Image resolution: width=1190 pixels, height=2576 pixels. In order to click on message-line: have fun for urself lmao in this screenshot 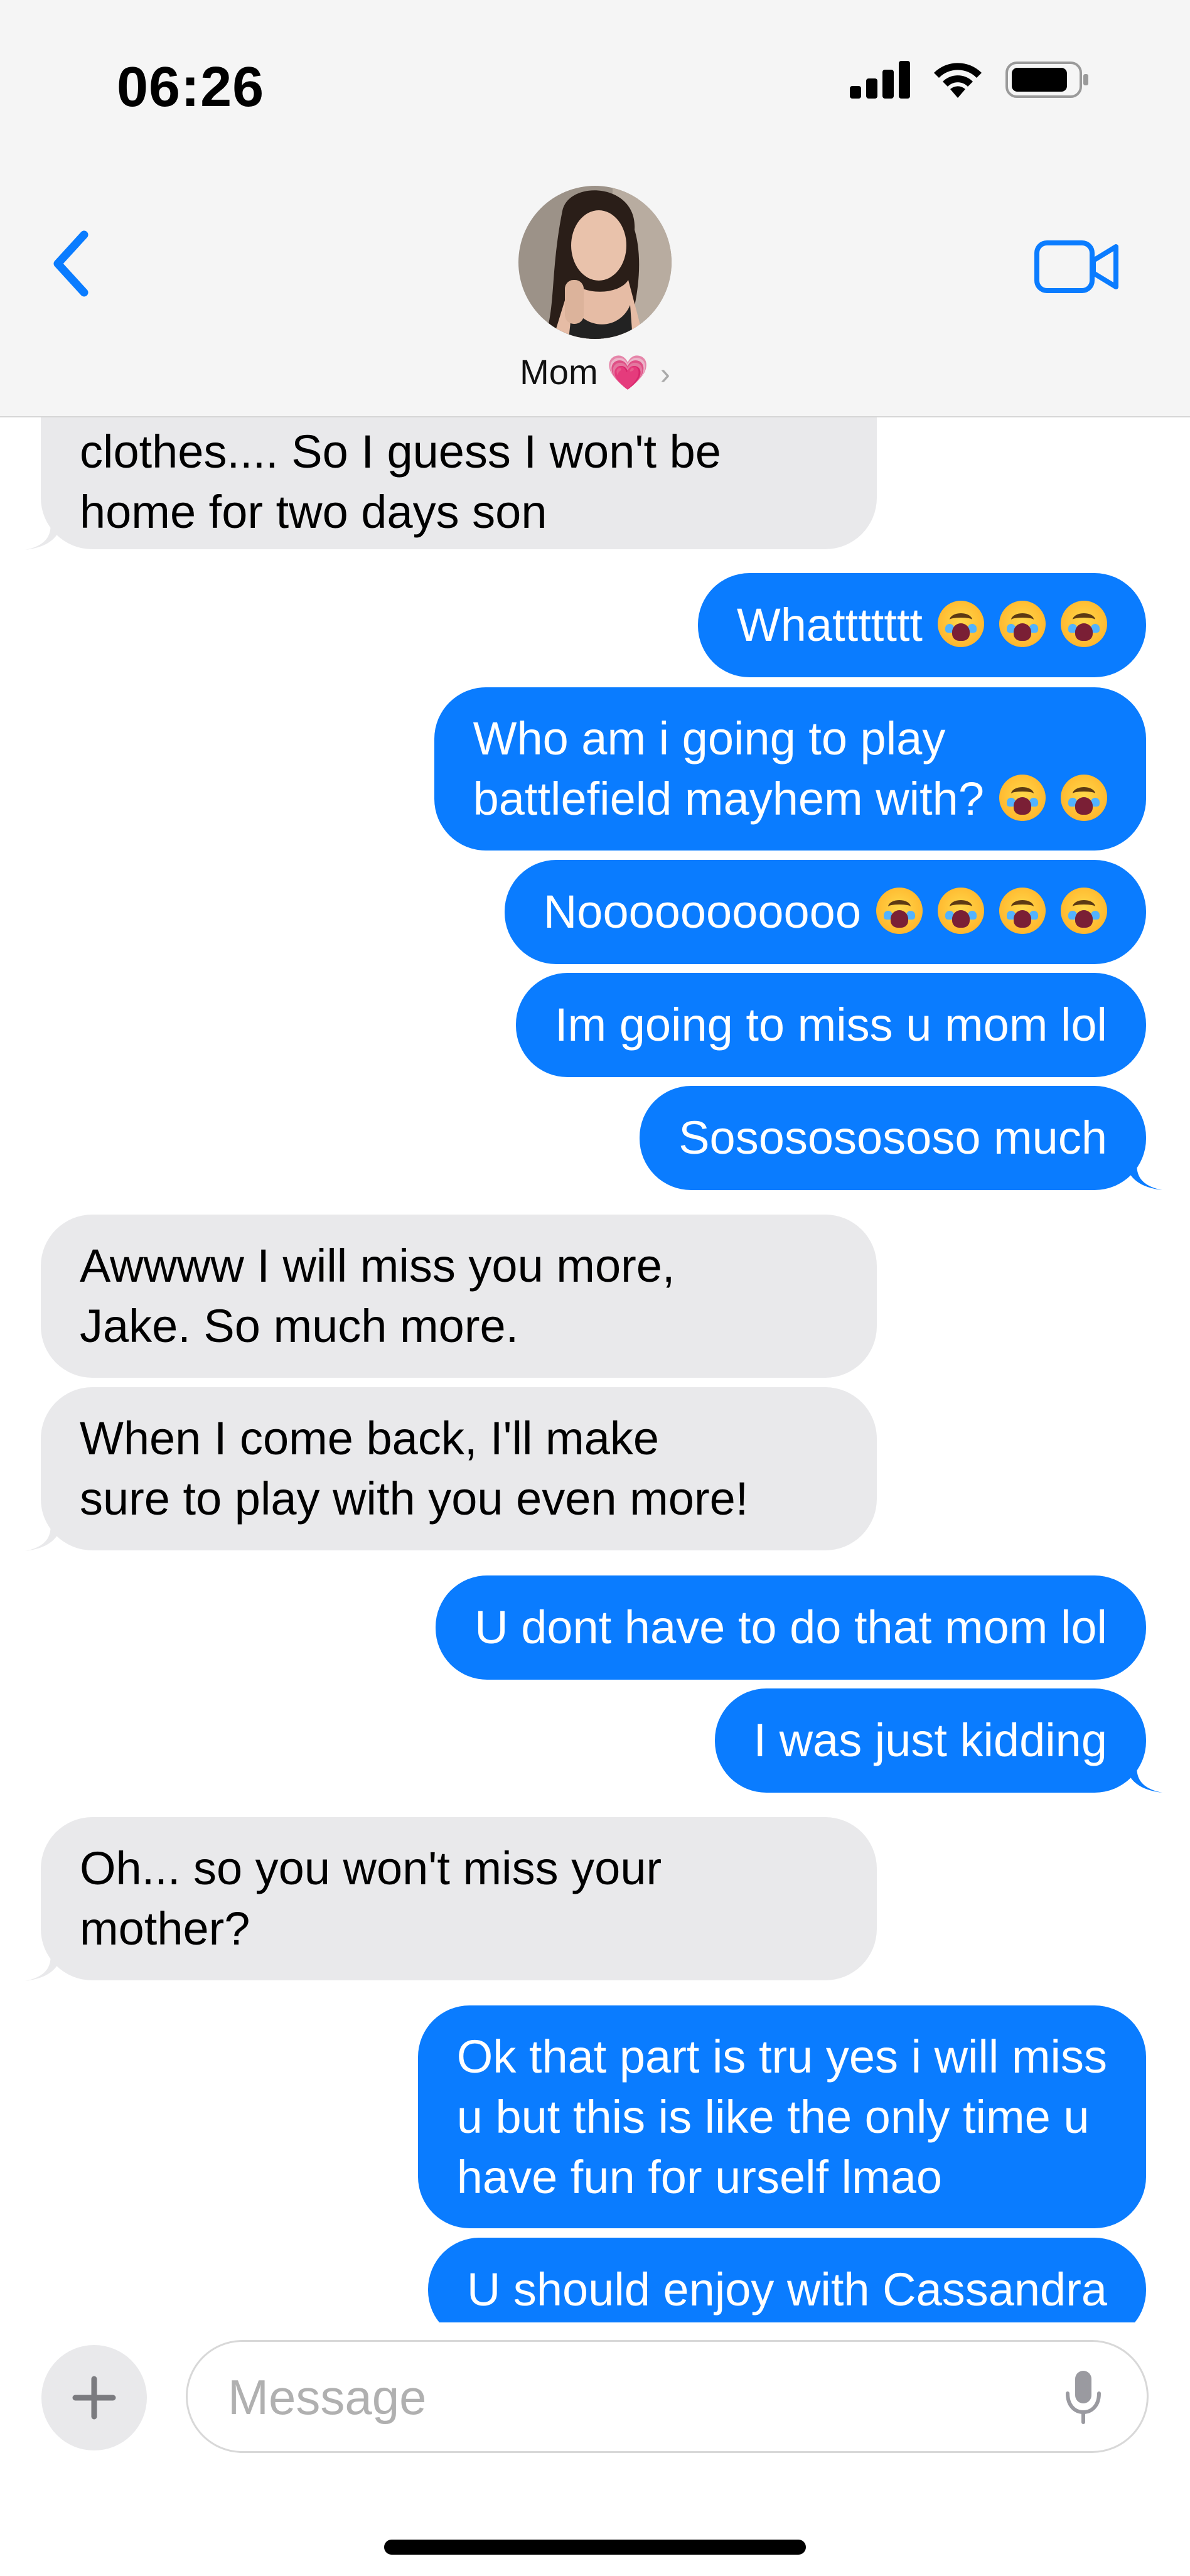, I will do `click(699, 2176)`.